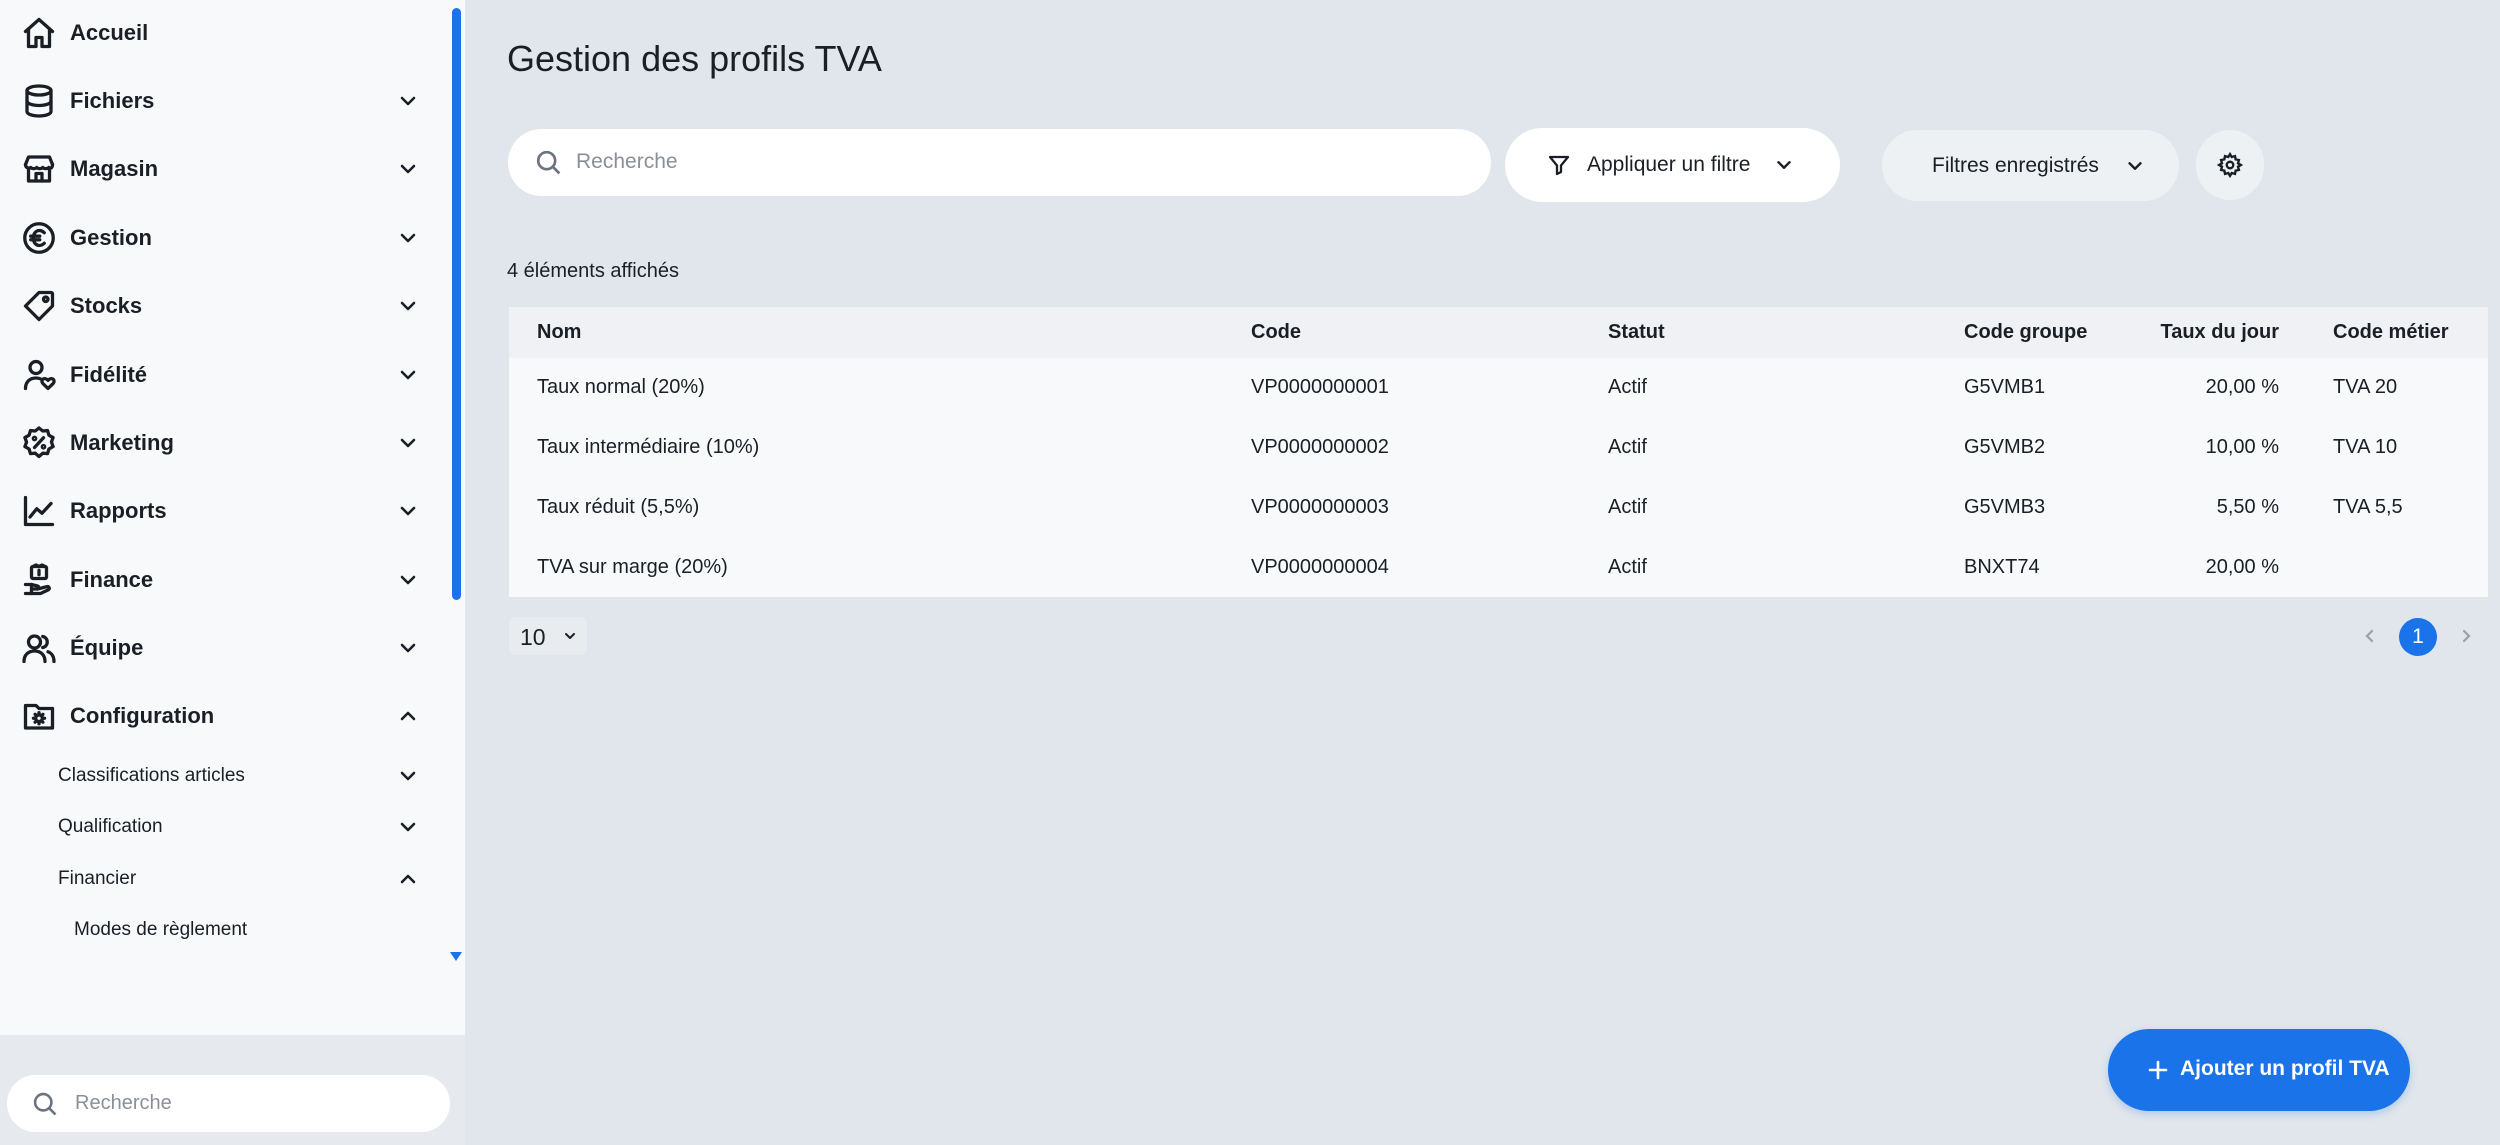 This screenshot has height=1145, width=2500. Describe the element at coordinates (222, 716) in the screenshot. I see `nav-item-configuration: Configuration` at that location.